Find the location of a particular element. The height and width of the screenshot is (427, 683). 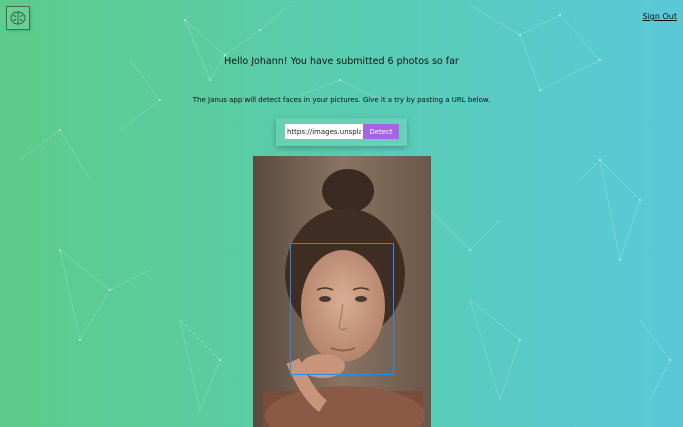

app-logo is located at coordinates (18, 18).